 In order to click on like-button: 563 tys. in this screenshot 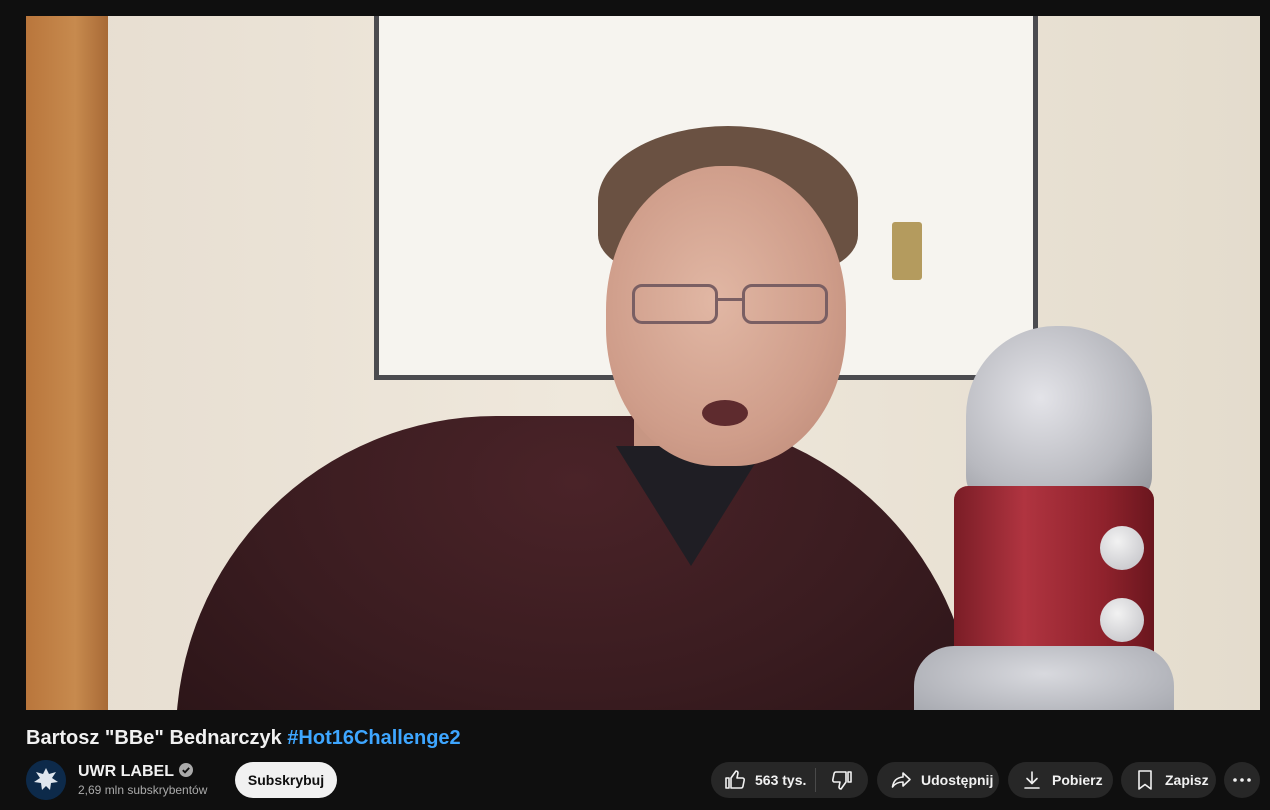, I will do `click(763, 780)`.